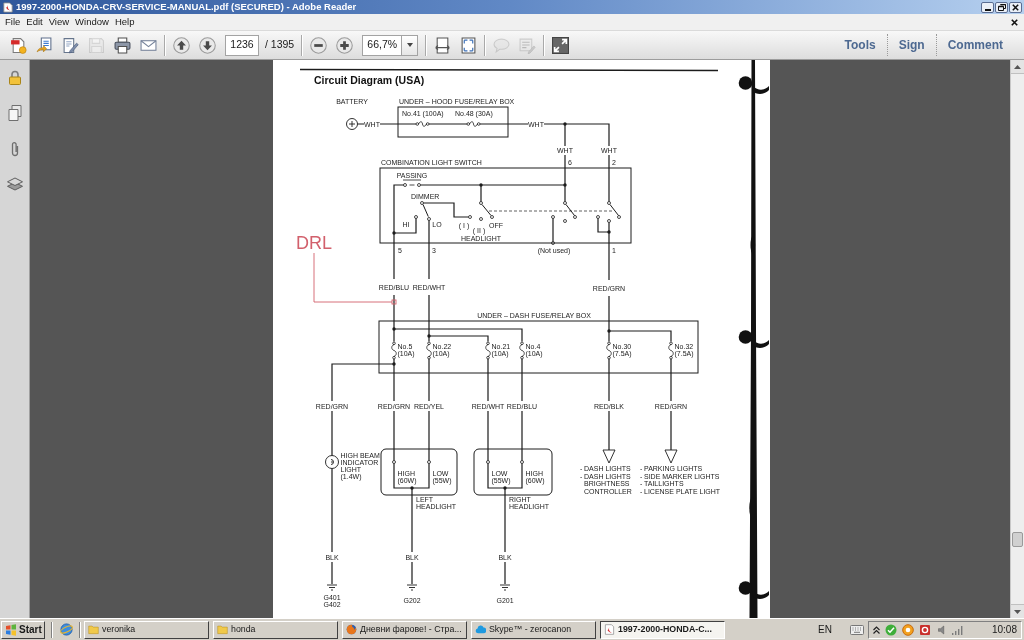  Describe the element at coordinates (23, 629) in the screenshot. I see `start-button: Start` at that location.